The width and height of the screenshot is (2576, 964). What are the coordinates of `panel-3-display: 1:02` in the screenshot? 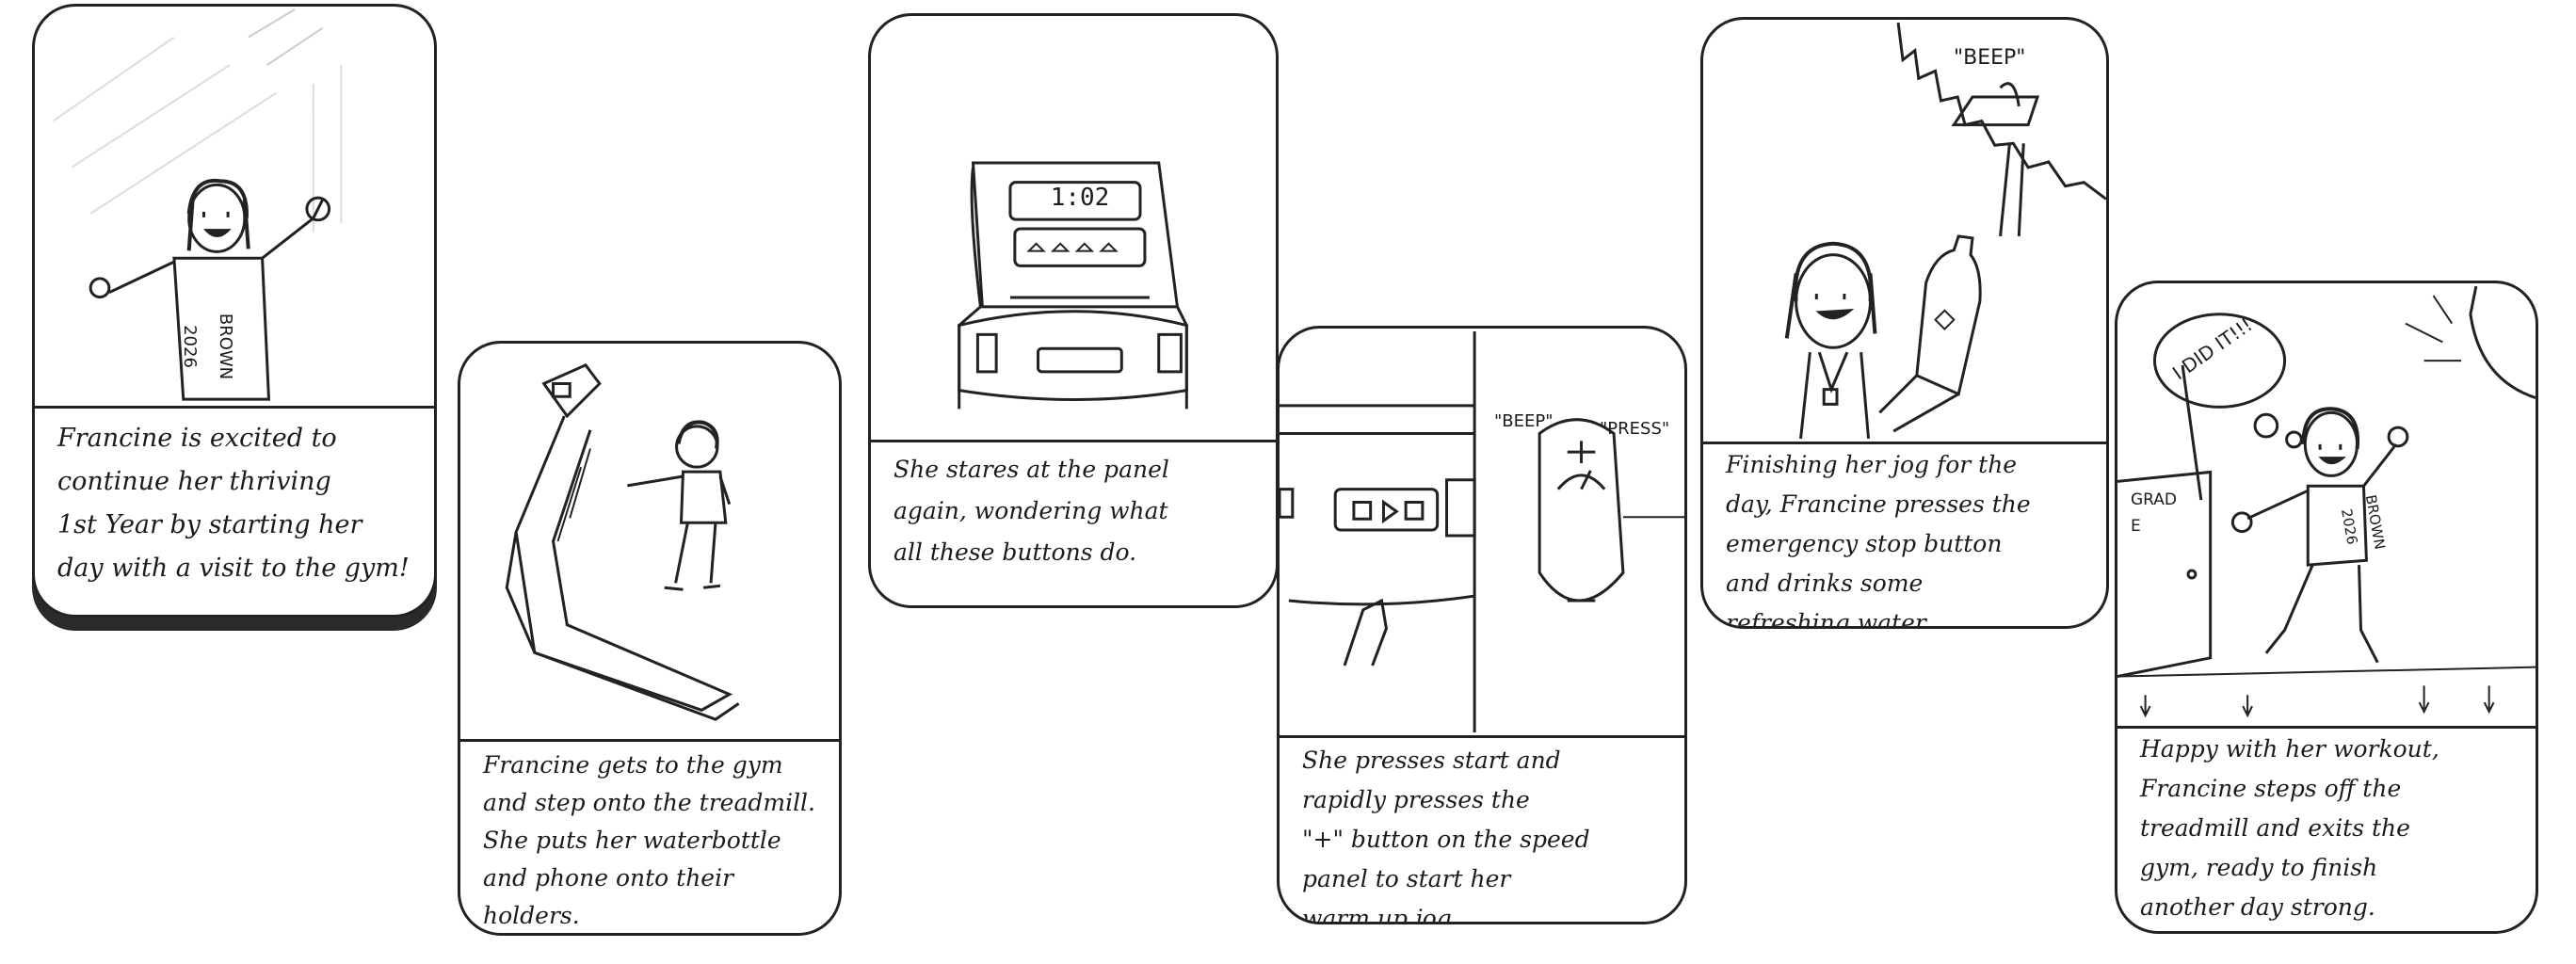 It's located at (1080, 198).